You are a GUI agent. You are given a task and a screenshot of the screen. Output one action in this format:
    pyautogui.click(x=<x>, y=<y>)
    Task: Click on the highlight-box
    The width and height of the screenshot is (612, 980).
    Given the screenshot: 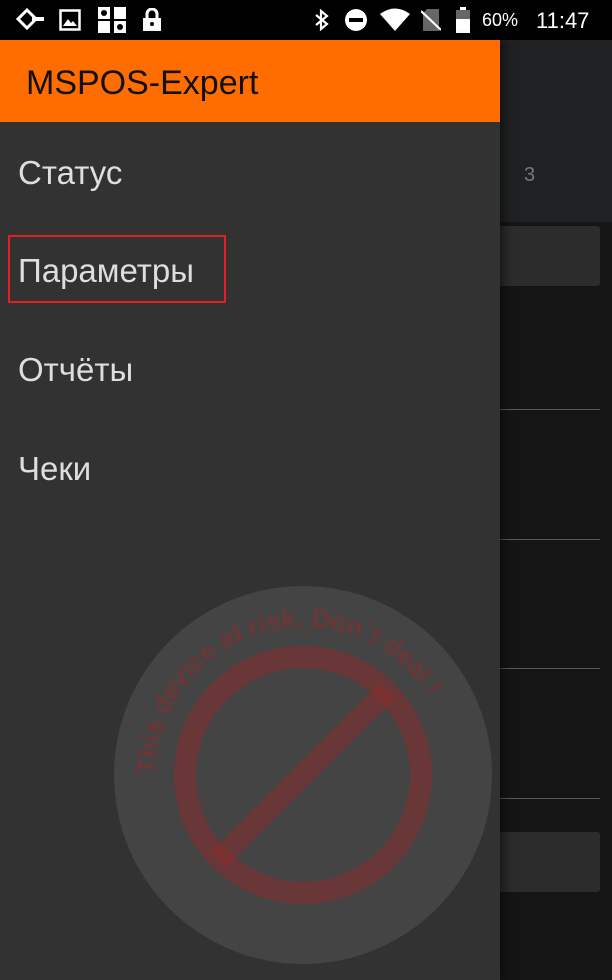 What is the action you would take?
    pyautogui.click(x=117, y=269)
    